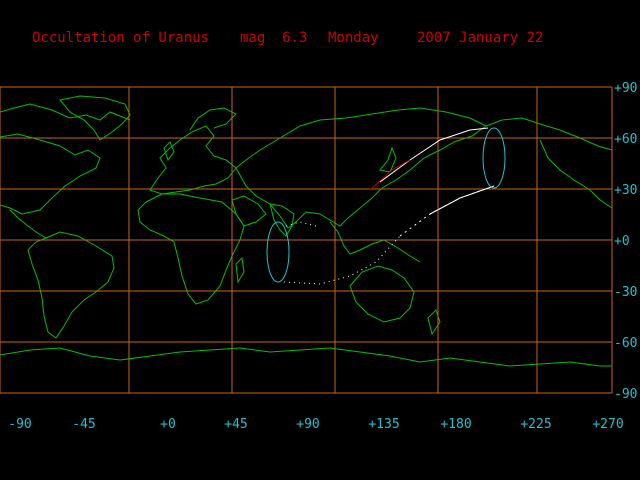  What do you see at coordinates (625, 394) in the screenshot?
I see `latitude-label: -90` at bounding box center [625, 394].